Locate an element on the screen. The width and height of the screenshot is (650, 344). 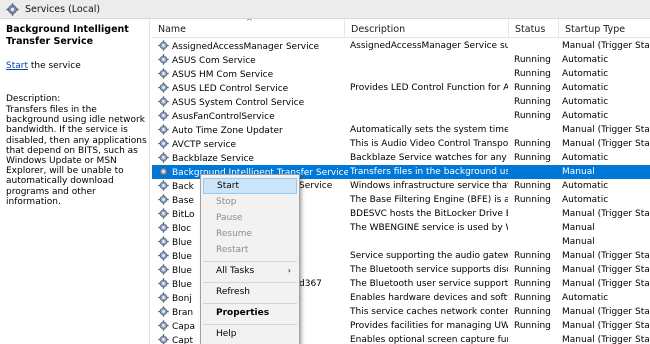
column-header-description: Description is located at coordinates (427, 28).